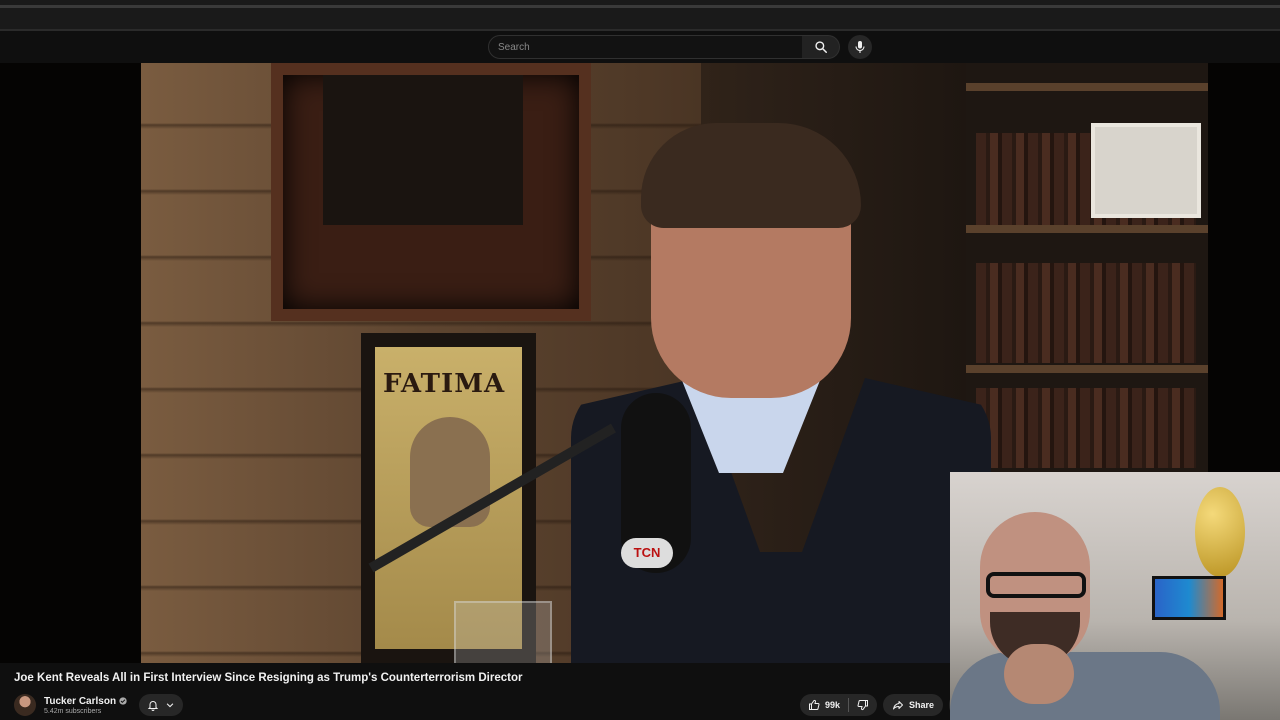  Describe the element at coordinates (1085, 686) in the screenshot. I see `streamer-hoodie` at that location.